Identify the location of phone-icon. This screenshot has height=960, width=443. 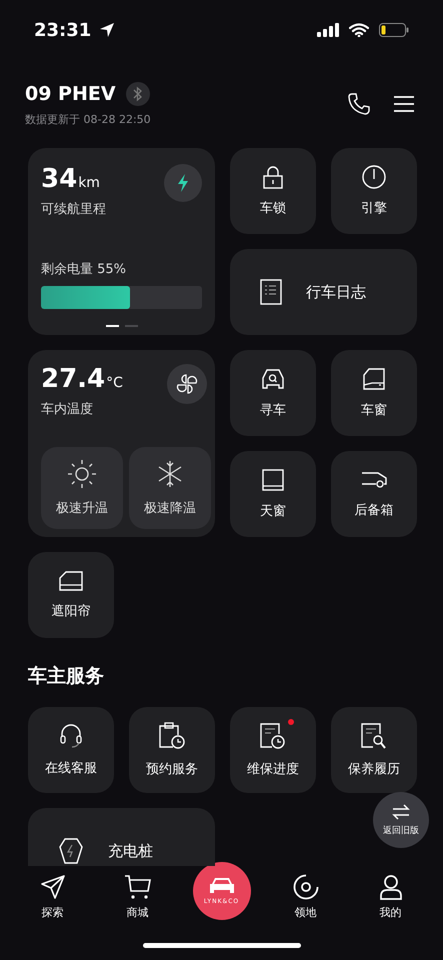
(359, 104).